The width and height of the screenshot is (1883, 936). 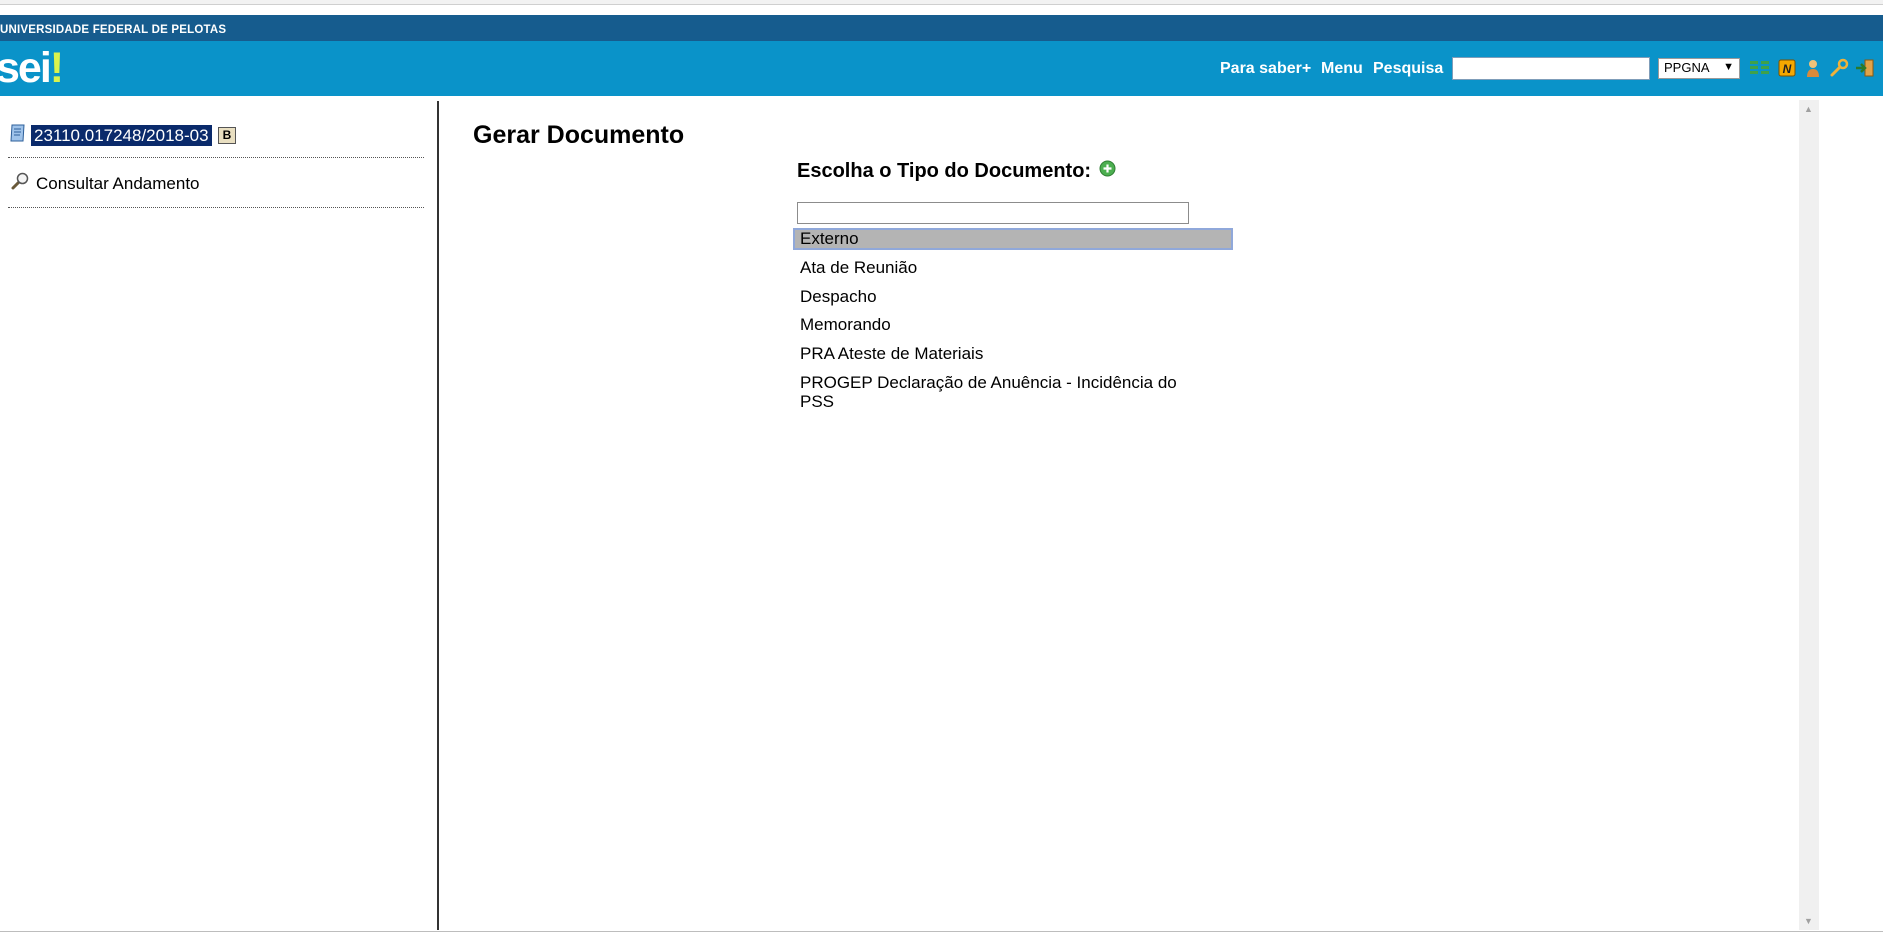 I want to click on plus-circle-icon, so click(x=1107, y=171).